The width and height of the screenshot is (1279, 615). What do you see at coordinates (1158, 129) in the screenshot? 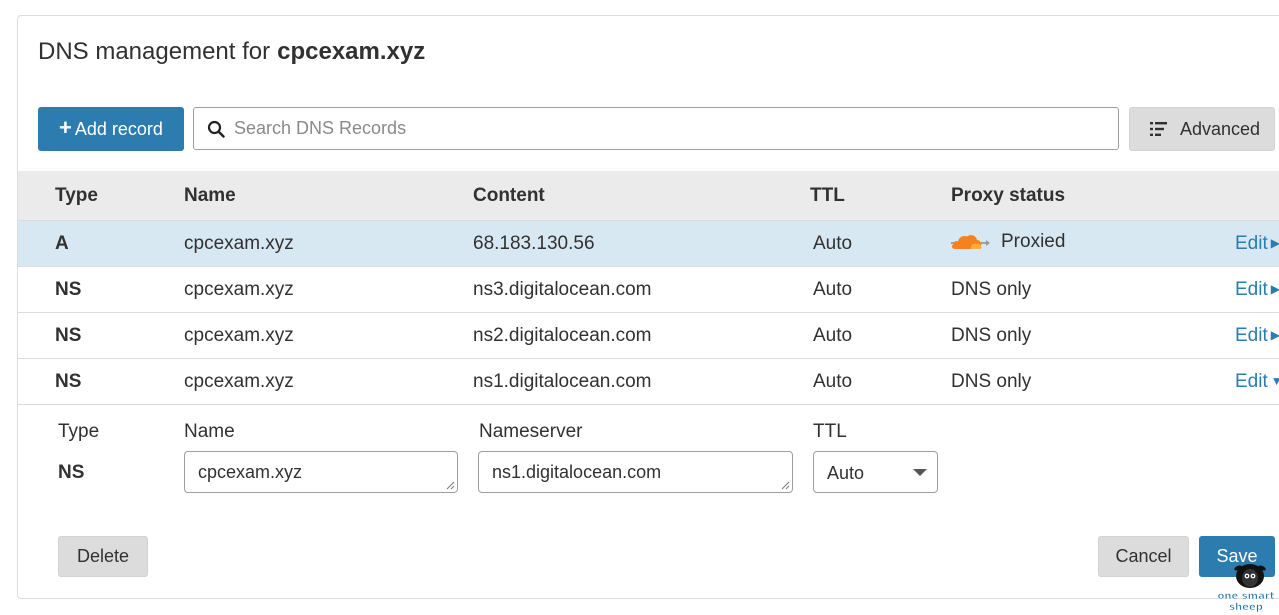
I see `filter-list-icon` at bounding box center [1158, 129].